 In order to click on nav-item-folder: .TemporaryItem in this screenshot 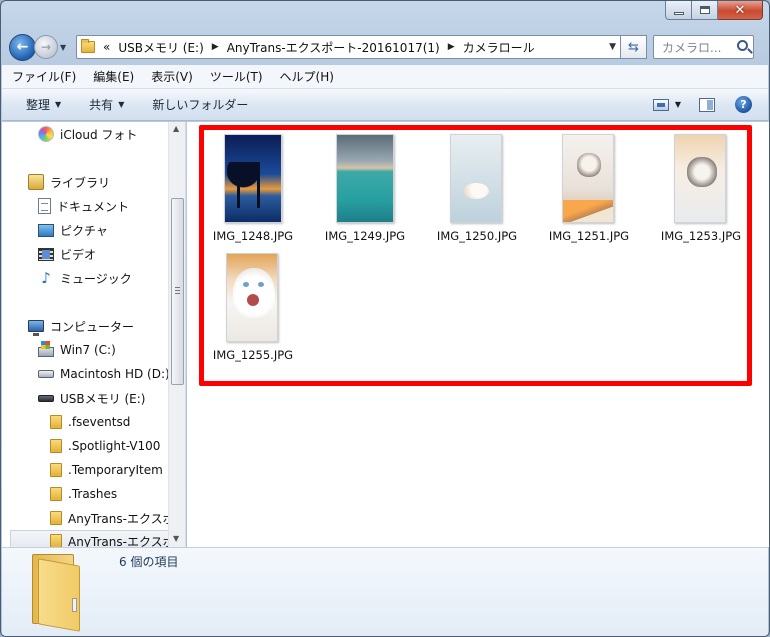, I will do `click(106, 470)`.